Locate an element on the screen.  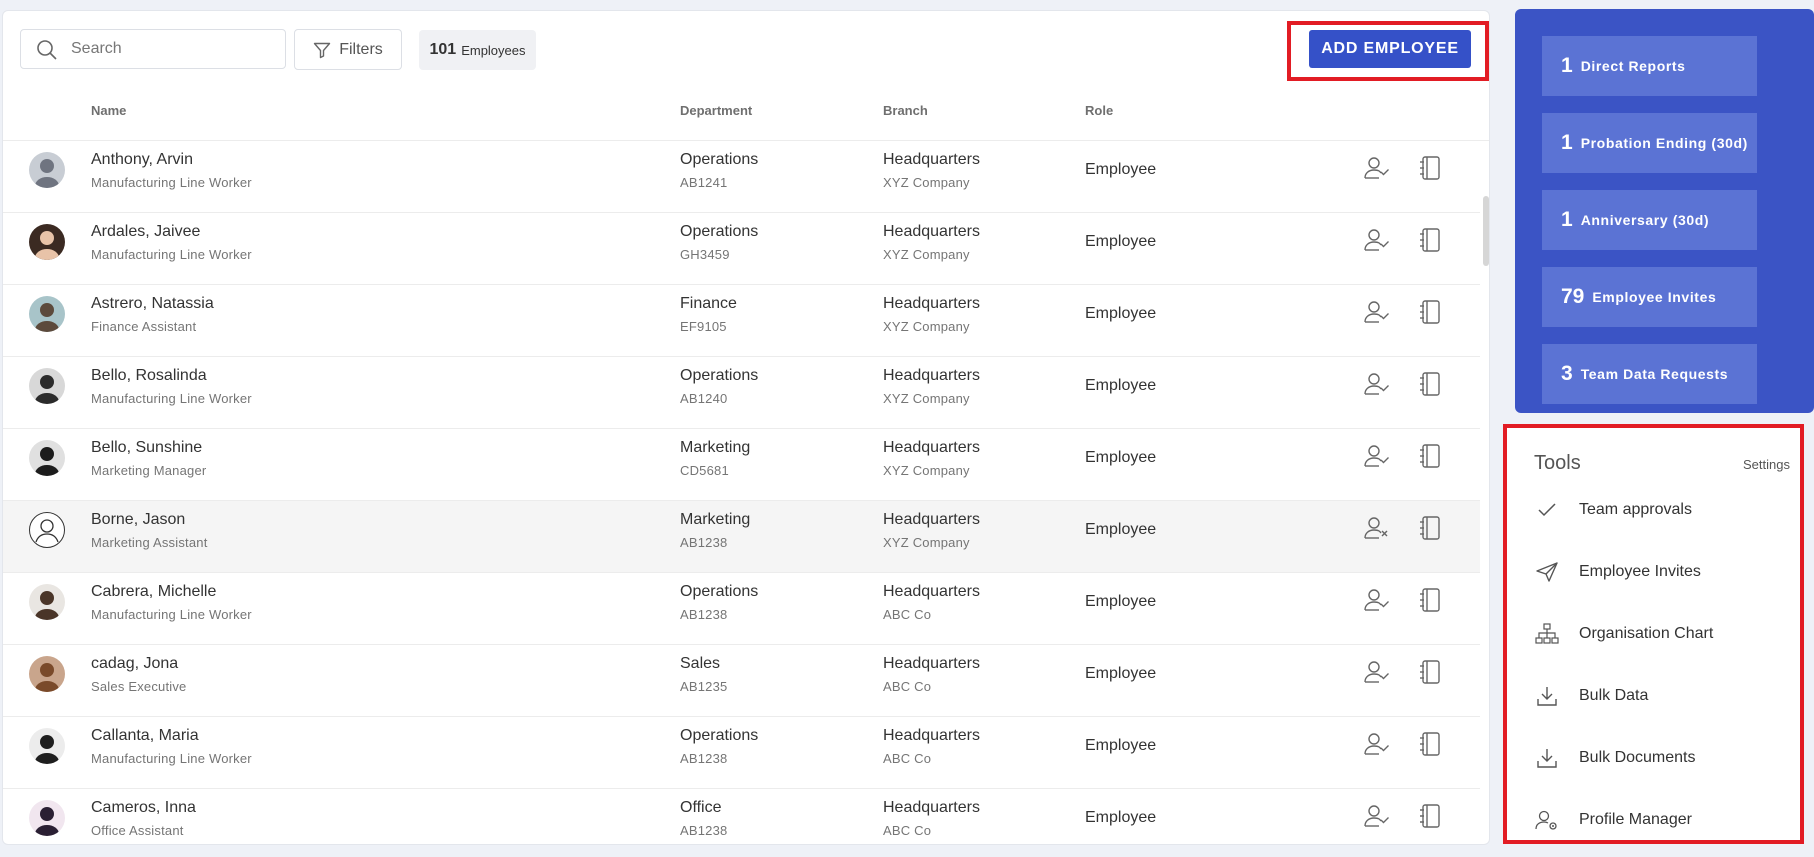
tool-item: Team approvals is located at coordinates (1659, 510).